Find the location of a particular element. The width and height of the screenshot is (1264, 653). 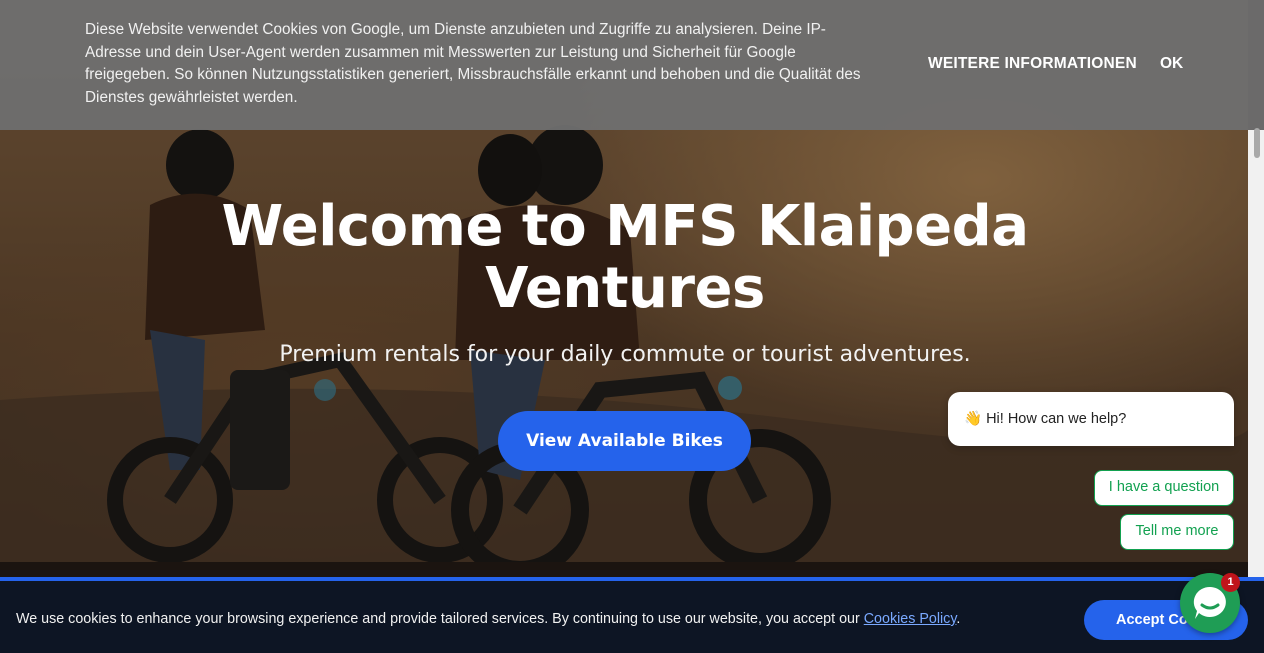

chat-option-tell-more: Tell me more is located at coordinates (1177, 532).